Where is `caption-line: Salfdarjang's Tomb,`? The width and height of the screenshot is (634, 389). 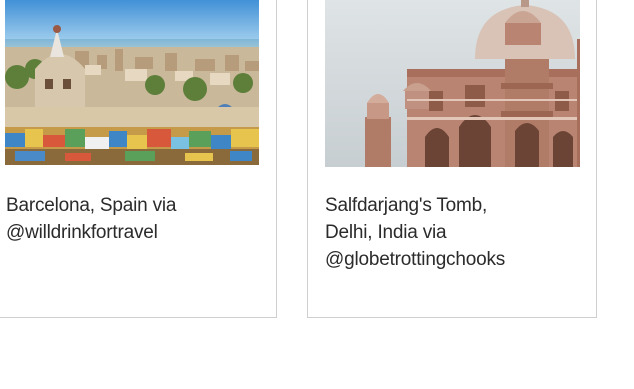
caption-line: Salfdarjang's Tomb, is located at coordinates (406, 205).